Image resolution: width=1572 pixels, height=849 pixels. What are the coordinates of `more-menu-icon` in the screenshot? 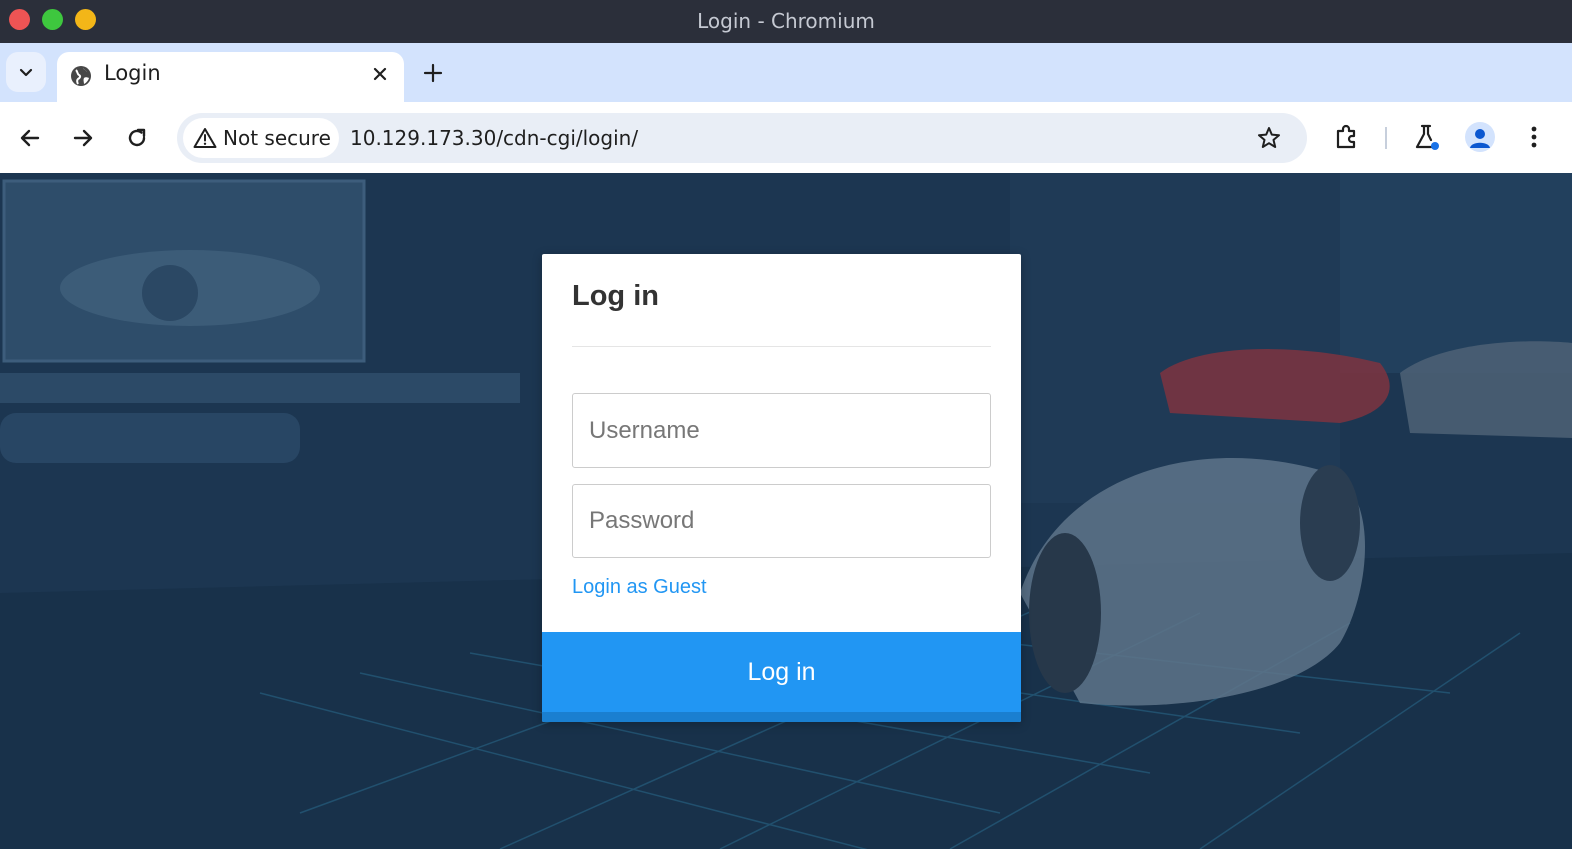 It's located at (1534, 137).